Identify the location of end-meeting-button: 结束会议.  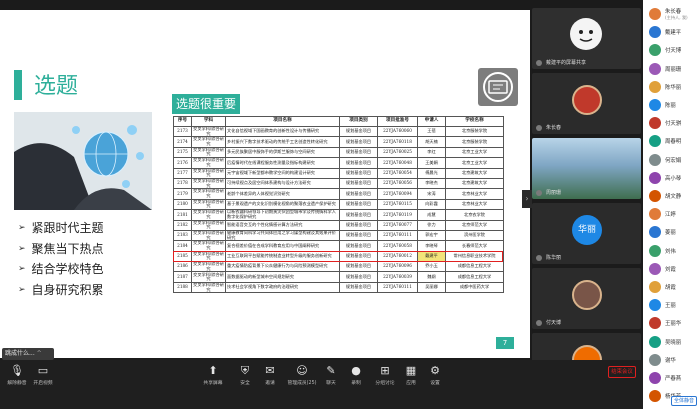
(622, 372).